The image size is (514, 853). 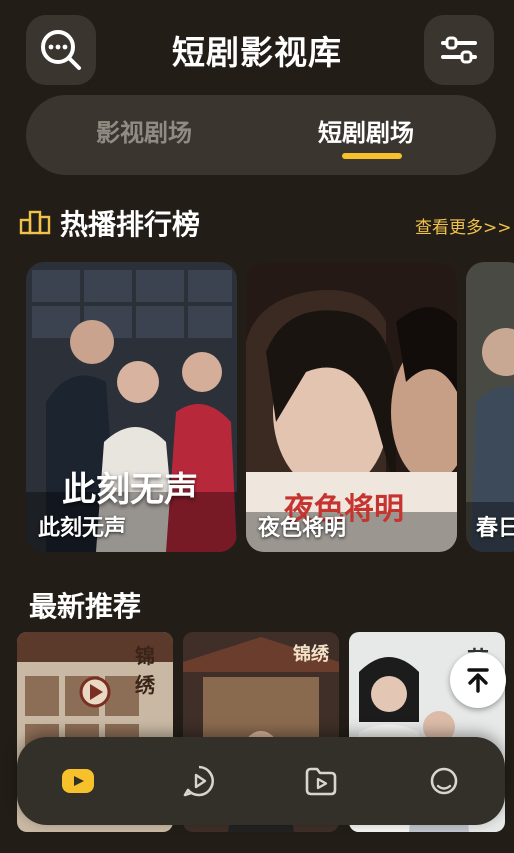 I want to click on profile-icon, so click(x=444, y=781).